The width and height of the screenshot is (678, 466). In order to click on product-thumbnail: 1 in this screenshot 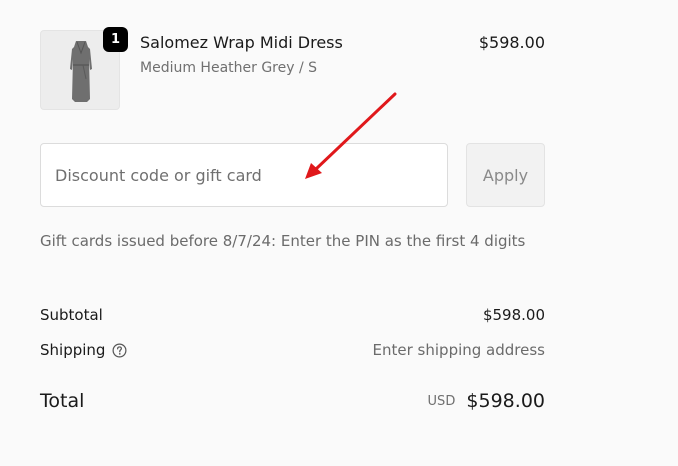, I will do `click(84, 68)`.